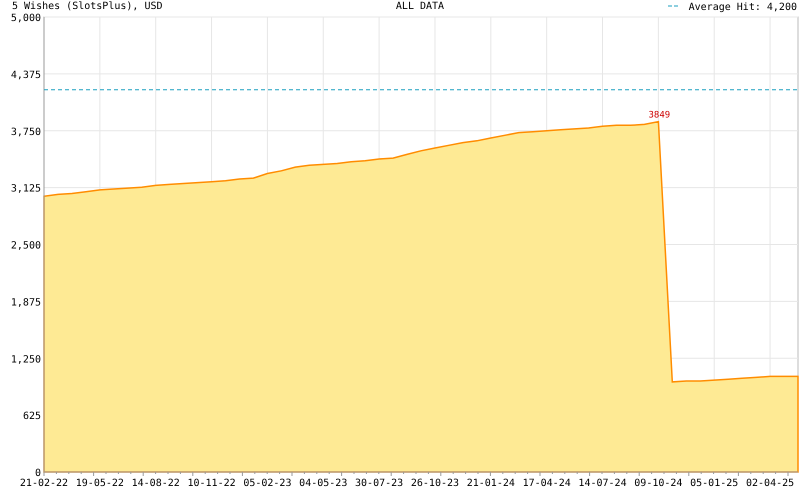  Describe the element at coordinates (25, 246) in the screenshot. I see `y-axis-label: 2,500` at that location.